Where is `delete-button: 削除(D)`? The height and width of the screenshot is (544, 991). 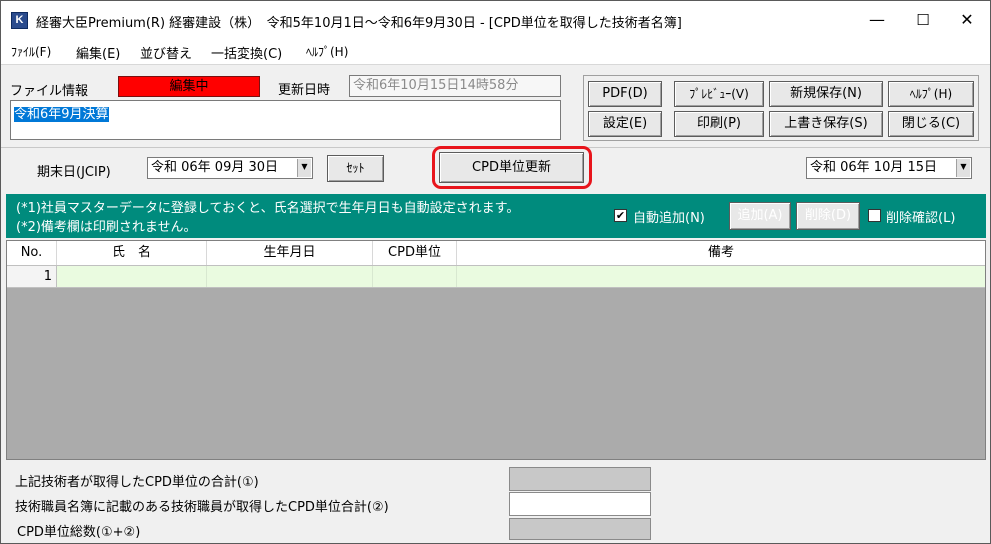
delete-button: 削除(D) is located at coordinates (828, 216).